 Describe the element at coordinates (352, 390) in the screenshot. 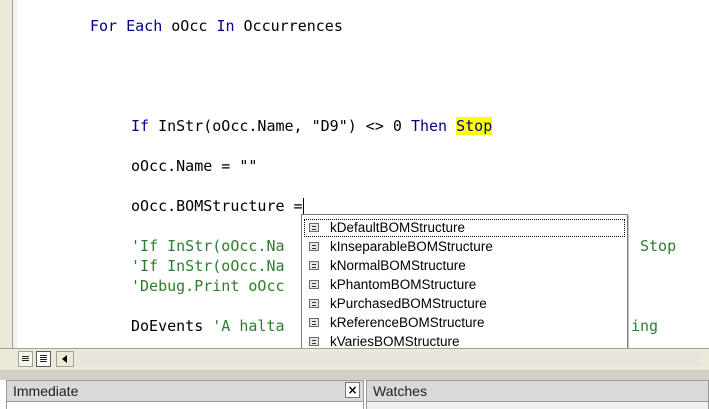

I see `close-icon: ×` at that location.